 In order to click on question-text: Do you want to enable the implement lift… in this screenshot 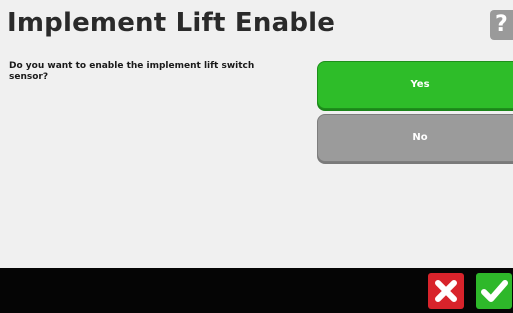, I will do `click(132, 71)`.